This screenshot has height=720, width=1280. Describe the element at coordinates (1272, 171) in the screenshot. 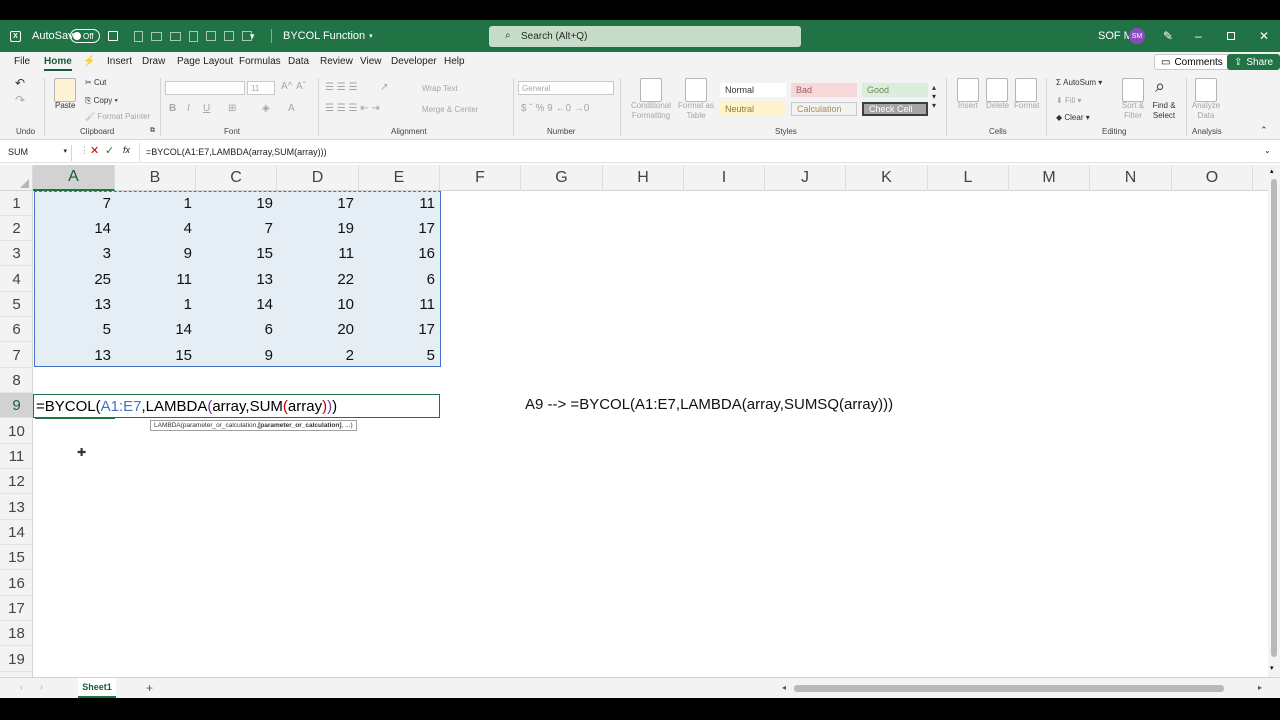

I see `scroll-up-icon: ▴` at that location.